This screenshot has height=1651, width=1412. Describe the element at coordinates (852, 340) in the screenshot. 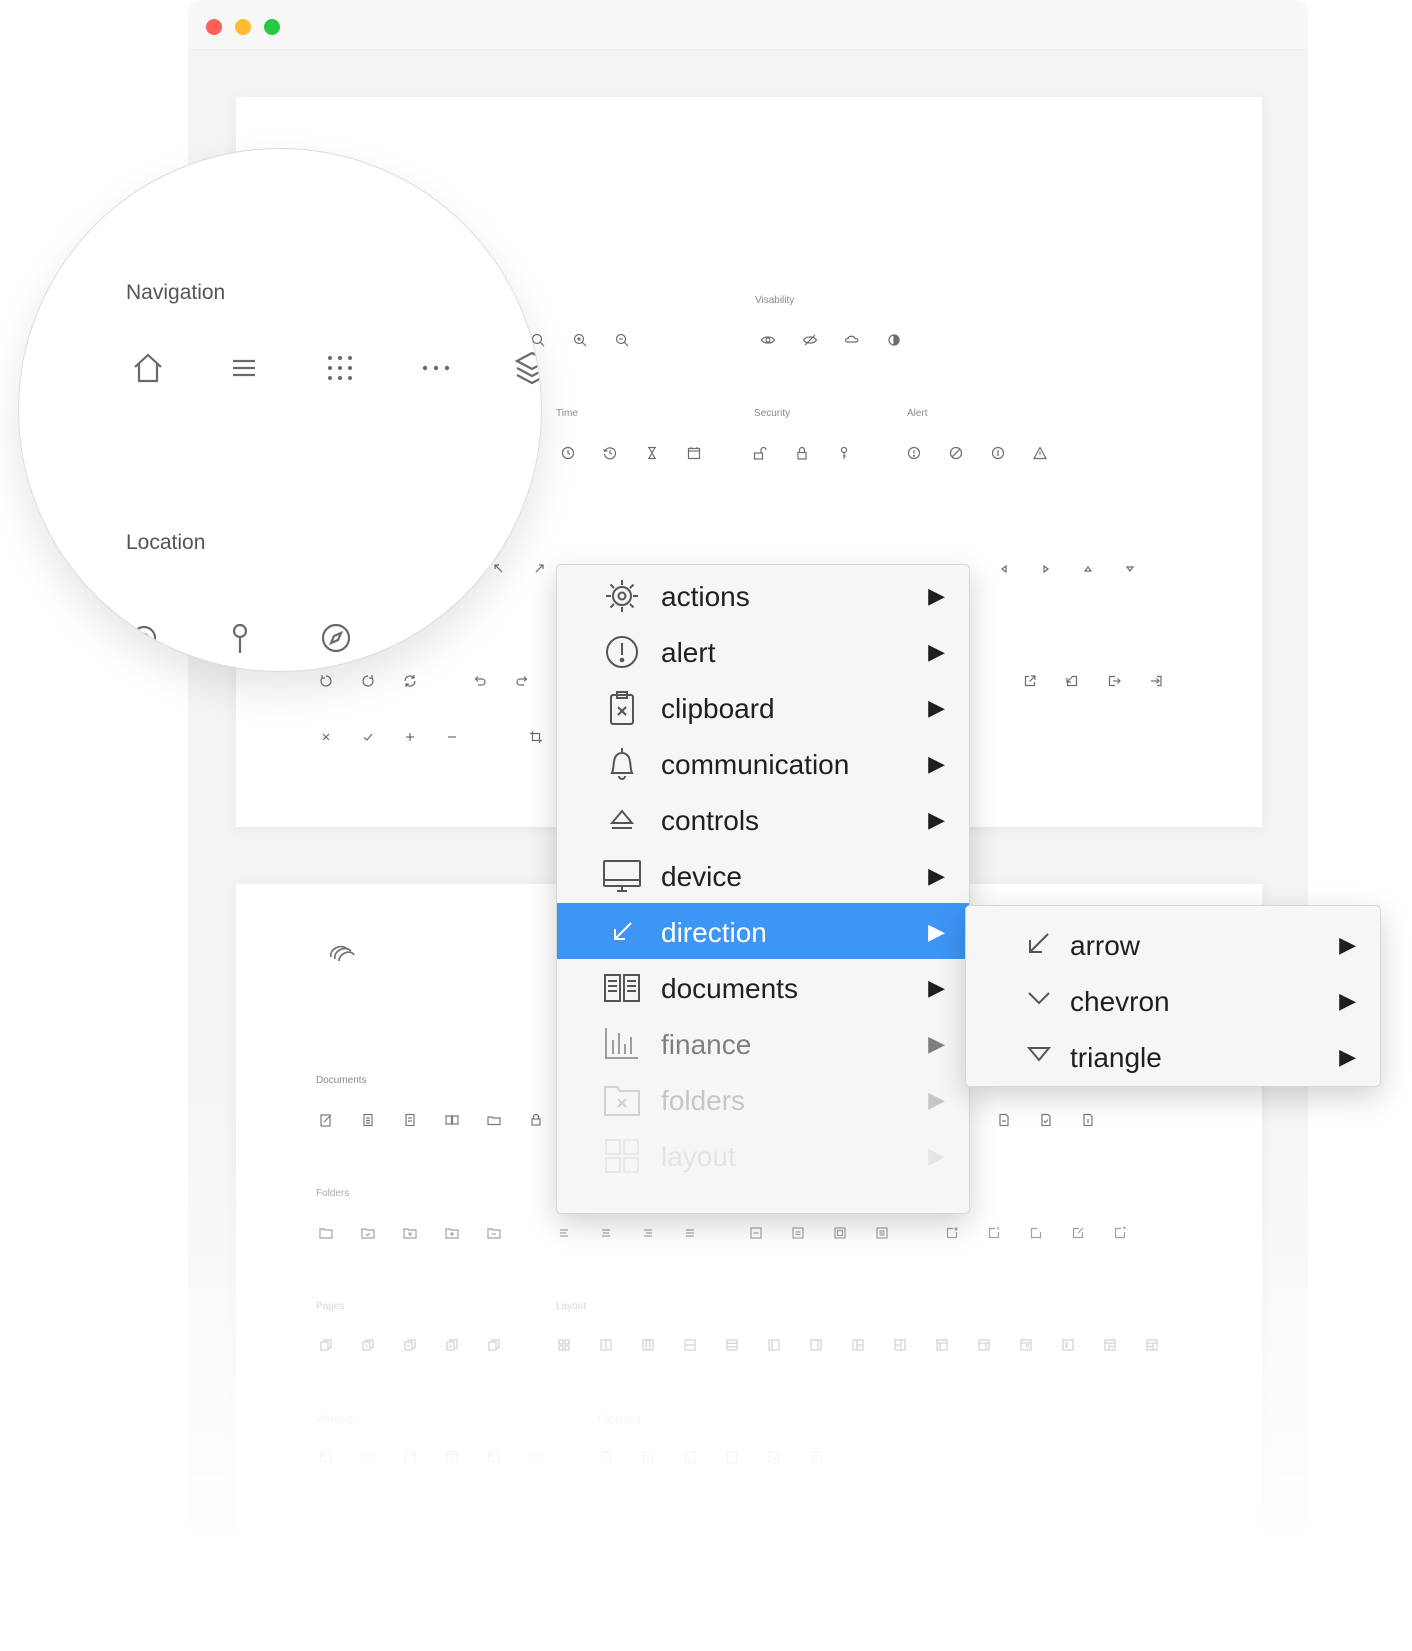

I see `cloud-icon` at that location.